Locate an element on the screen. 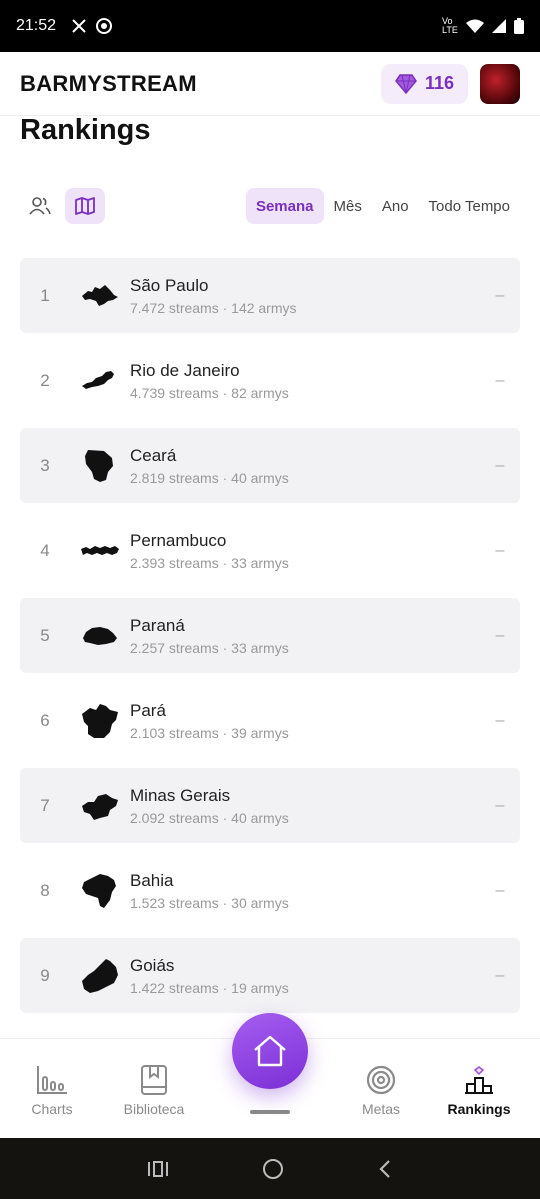 This screenshot has height=1199, width=540. home-circle-icon is located at coordinates (273, 1169).